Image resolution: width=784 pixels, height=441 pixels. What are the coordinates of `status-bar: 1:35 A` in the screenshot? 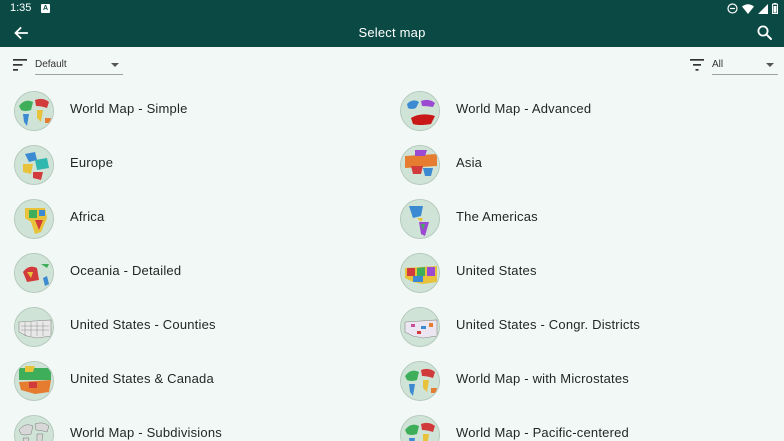 It's located at (392, 9).